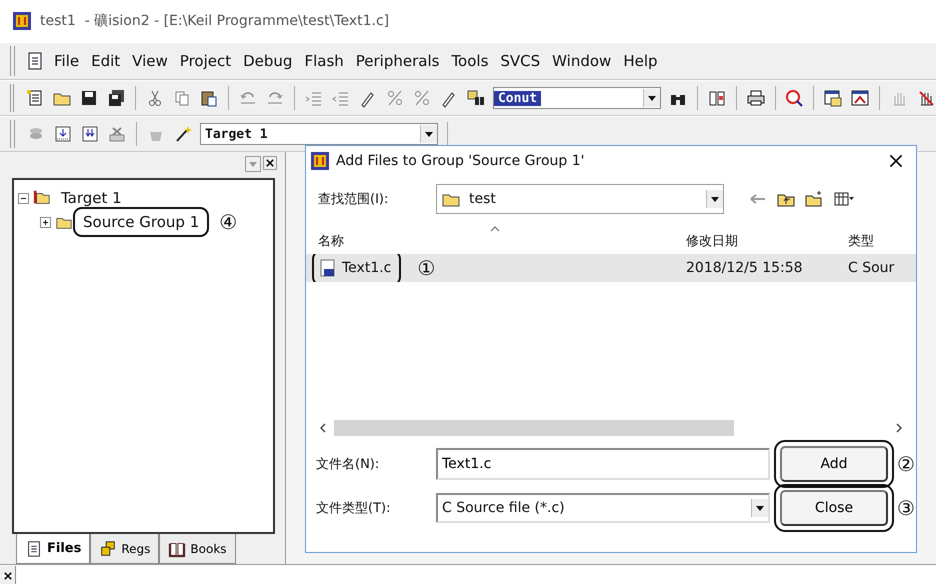  I want to click on document-icon, so click(34, 549).